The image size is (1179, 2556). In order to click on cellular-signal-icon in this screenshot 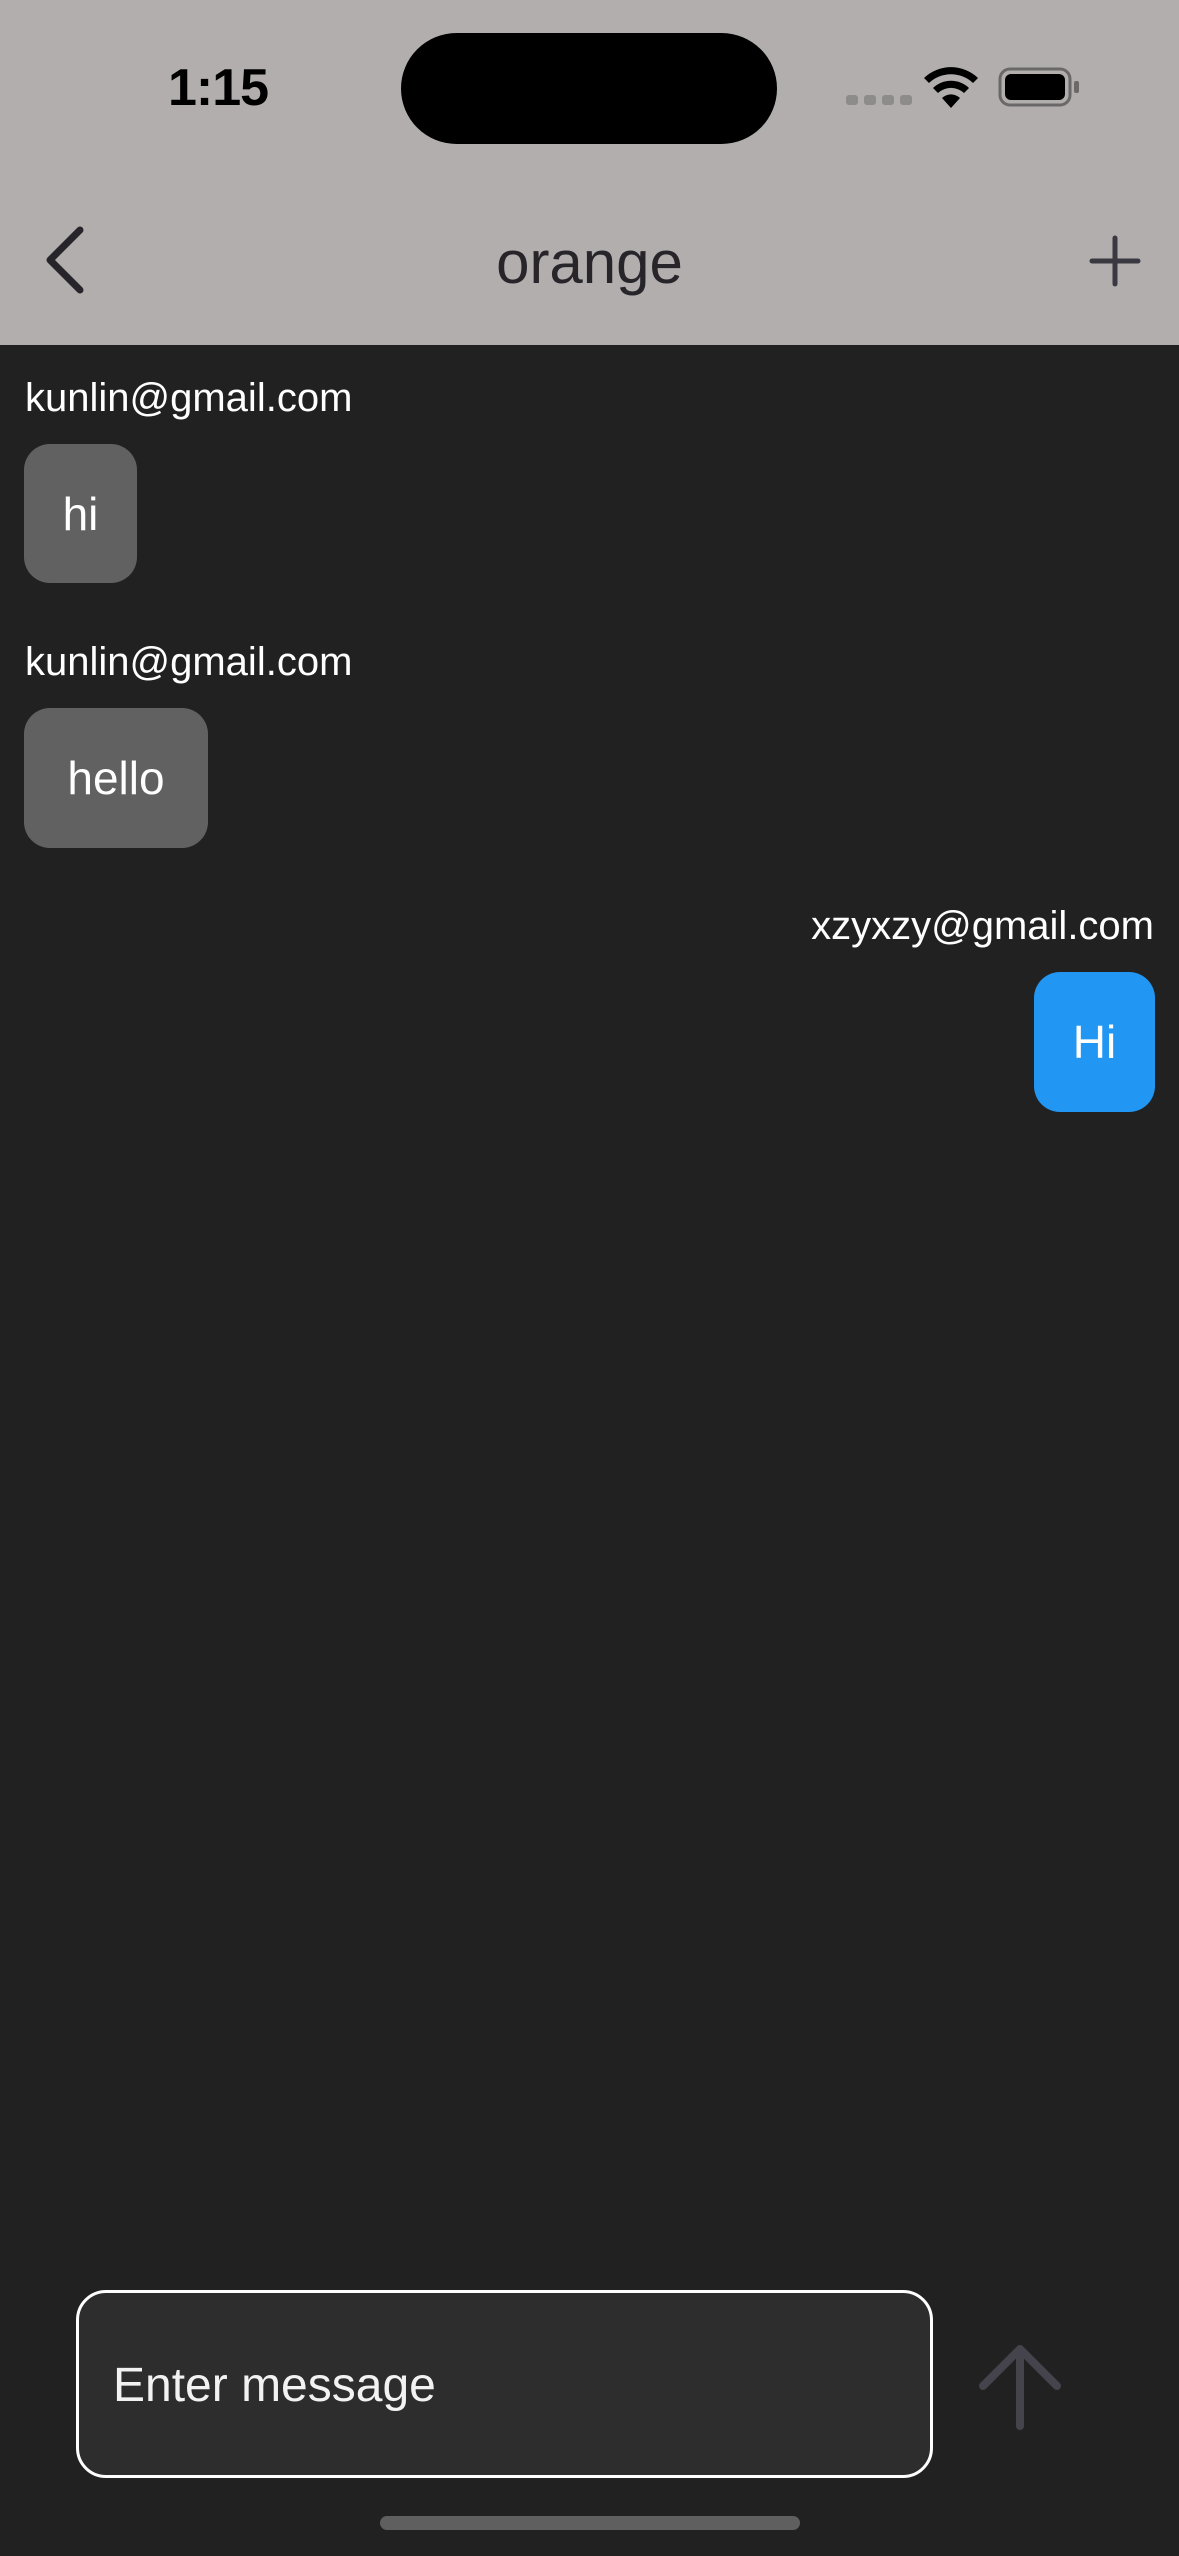, I will do `click(879, 100)`.